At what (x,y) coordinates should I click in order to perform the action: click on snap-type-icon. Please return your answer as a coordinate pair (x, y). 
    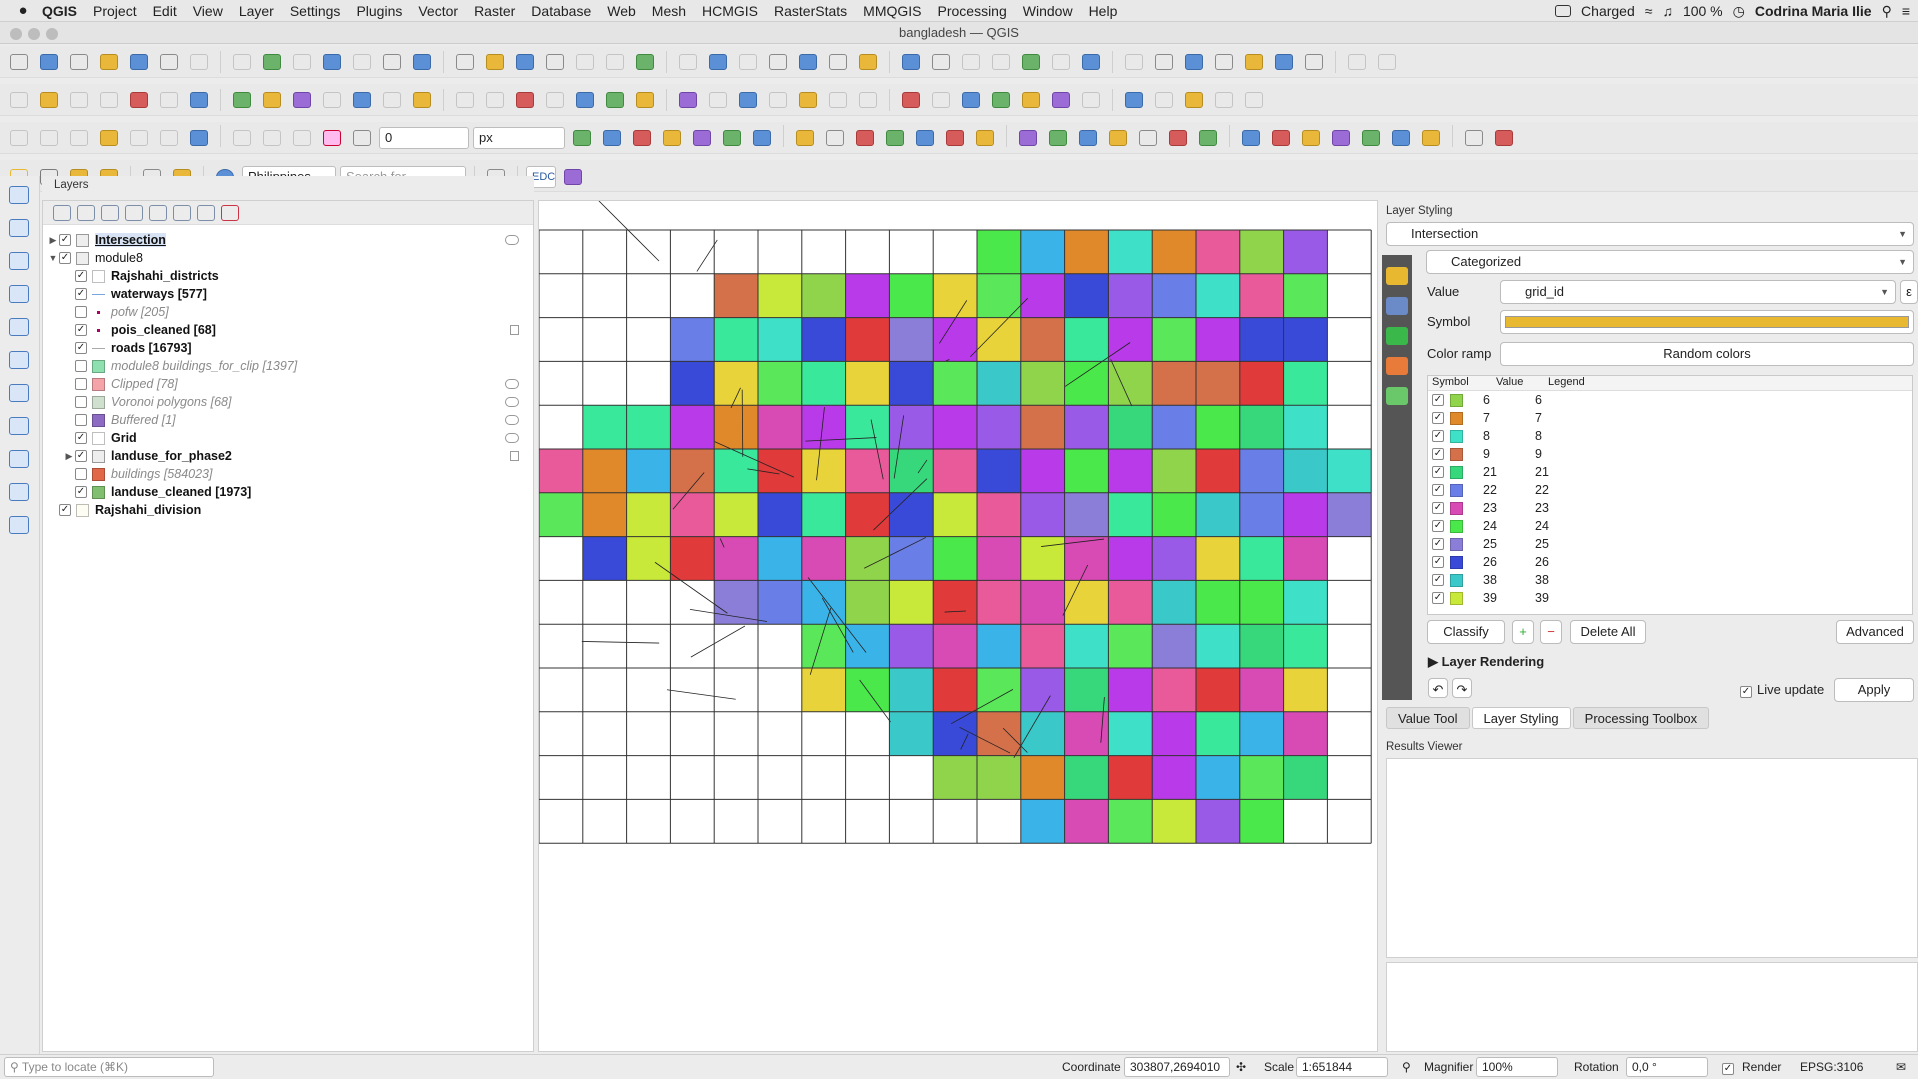
    Looking at the image, I should click on (362, 138).